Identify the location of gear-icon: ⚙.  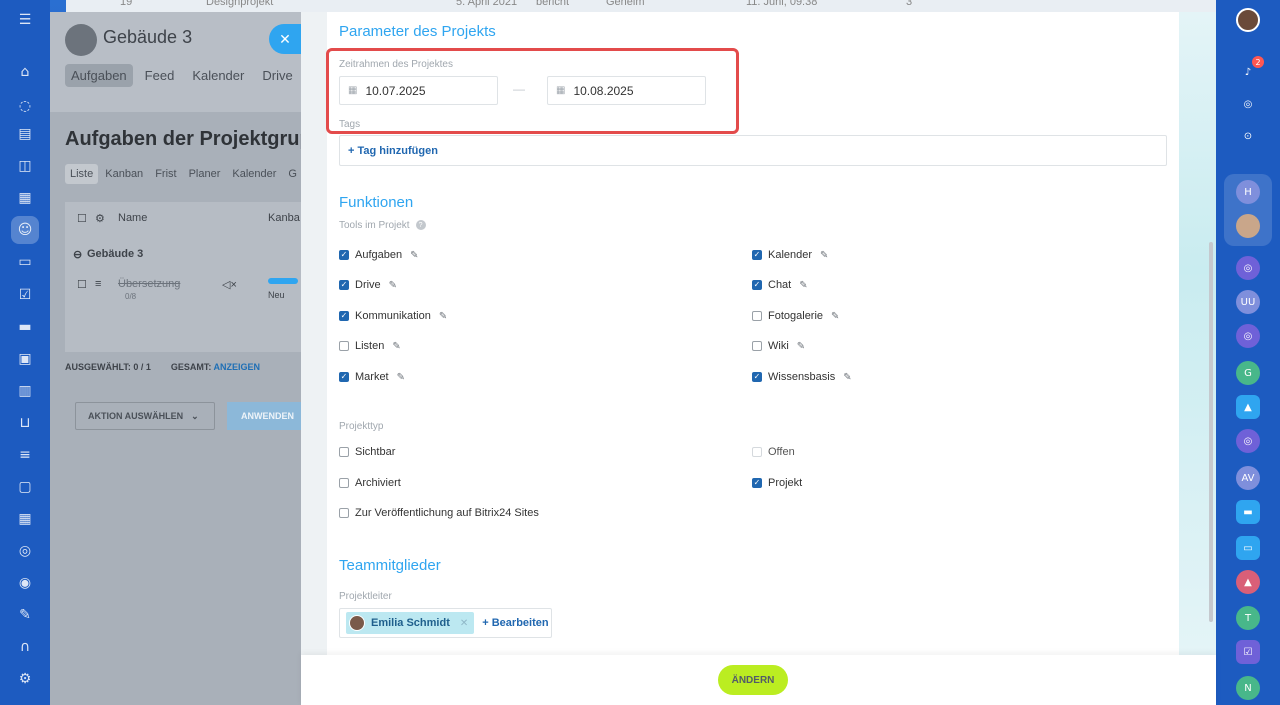
(100, 218).